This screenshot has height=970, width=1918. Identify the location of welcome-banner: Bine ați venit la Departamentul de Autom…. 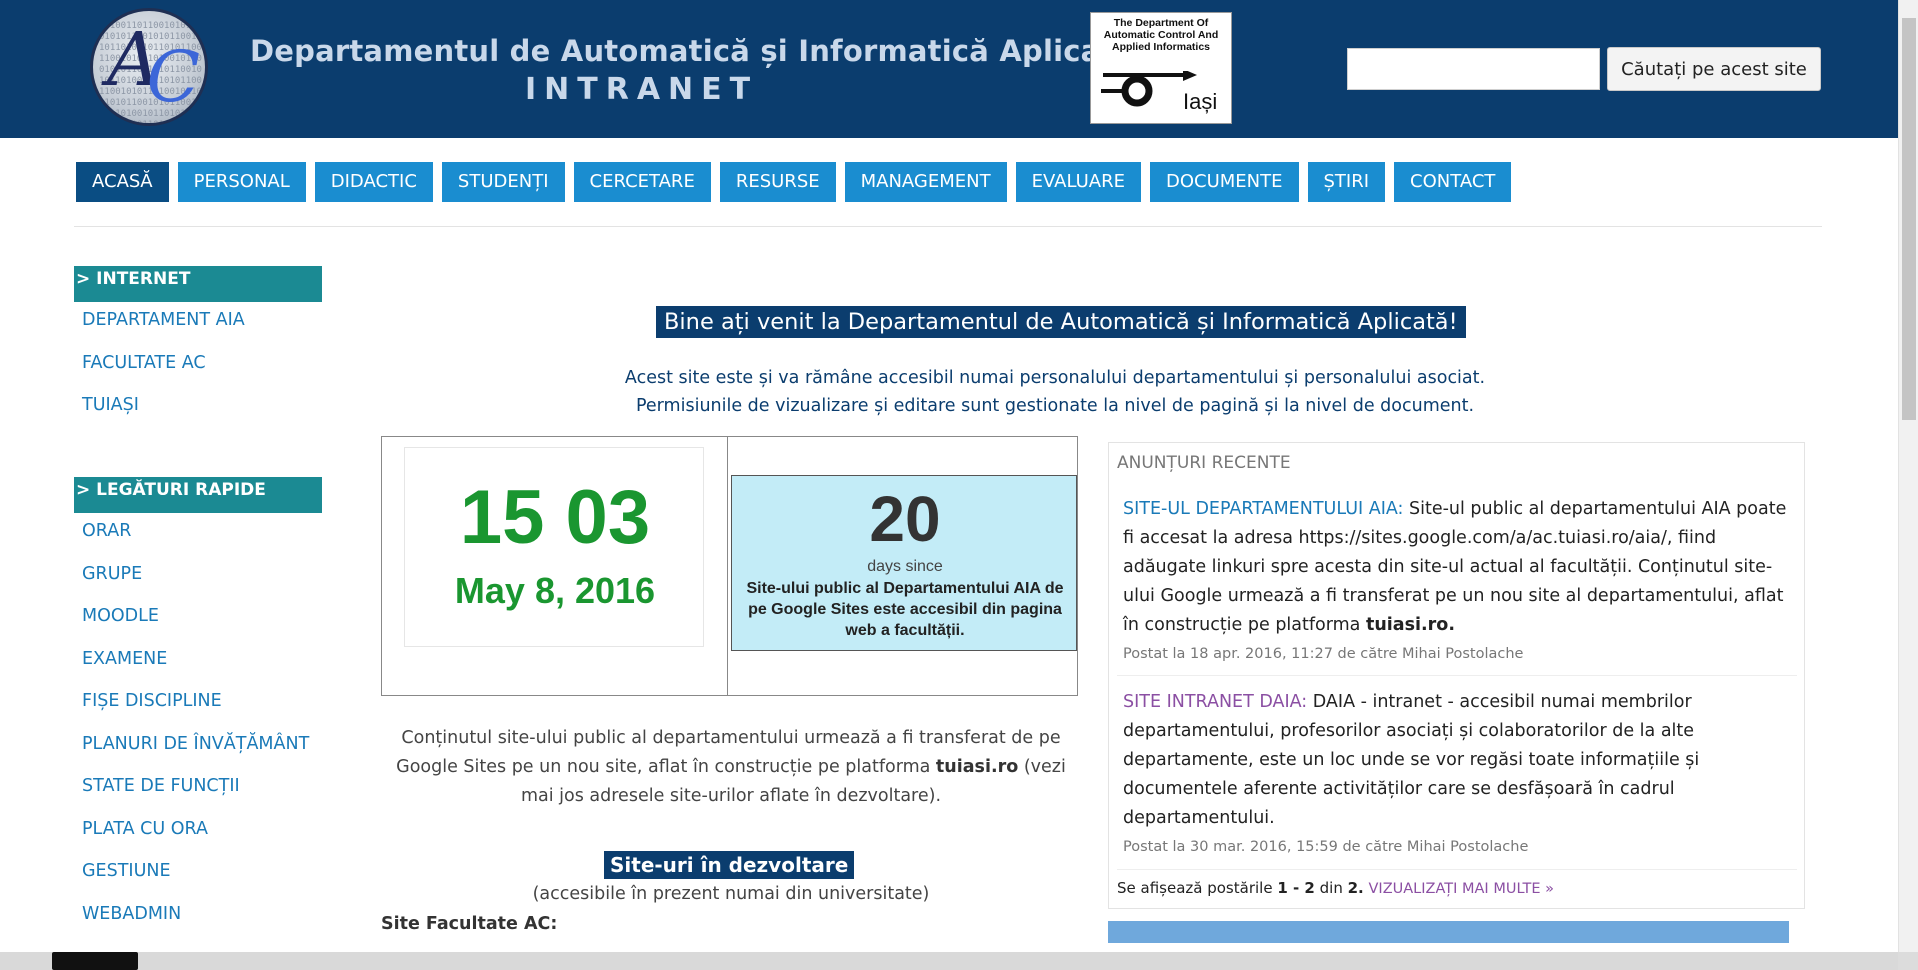
(1061, 322).